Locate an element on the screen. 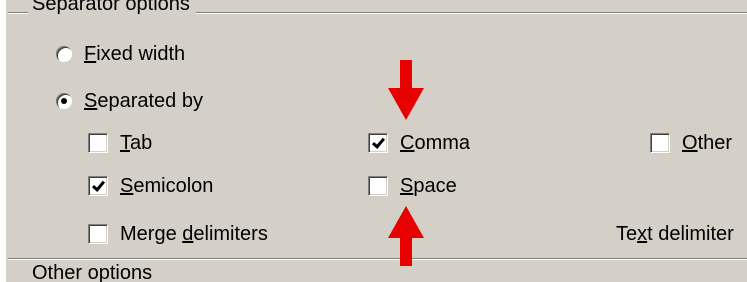 Image resolution: width=747 pixels, height=282 pixels. semicolon-label: Semicolon is located at coordinates (167, 185).